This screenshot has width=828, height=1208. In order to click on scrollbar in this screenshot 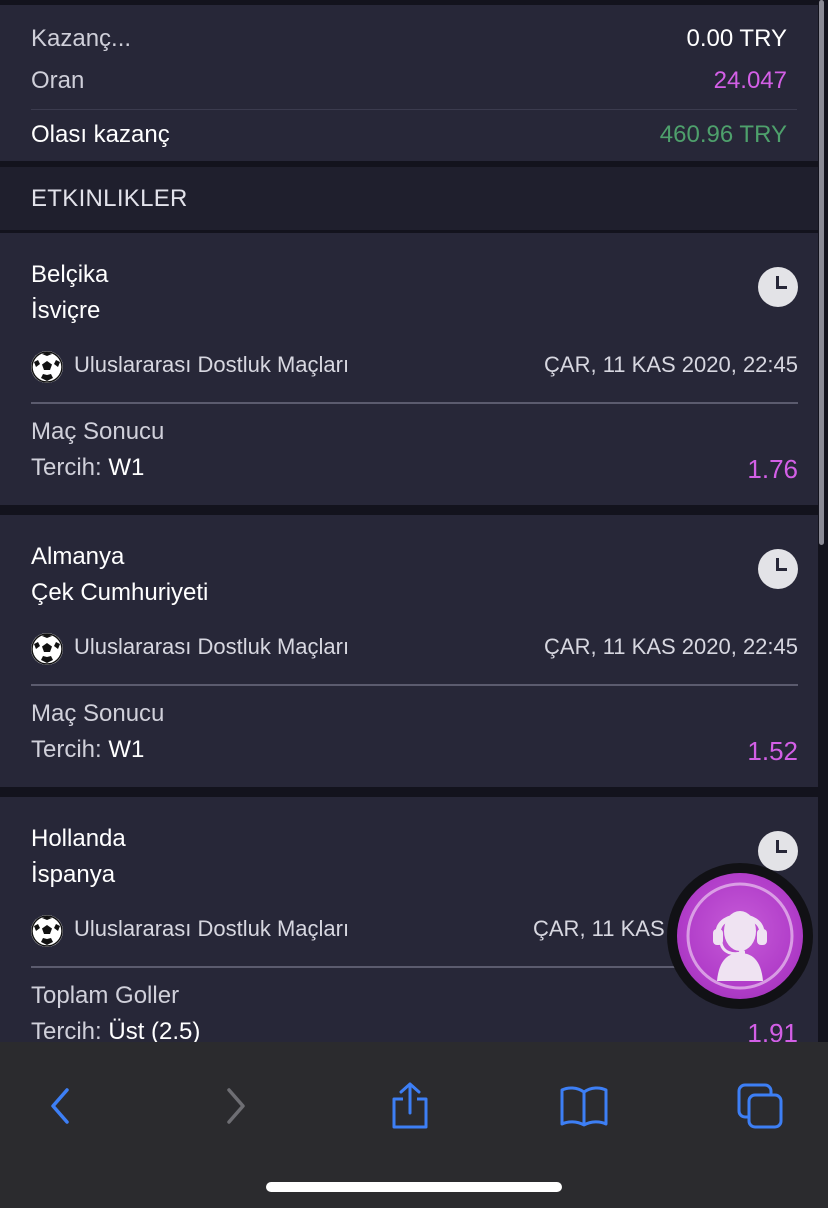, I will do `click(821, 272)`.